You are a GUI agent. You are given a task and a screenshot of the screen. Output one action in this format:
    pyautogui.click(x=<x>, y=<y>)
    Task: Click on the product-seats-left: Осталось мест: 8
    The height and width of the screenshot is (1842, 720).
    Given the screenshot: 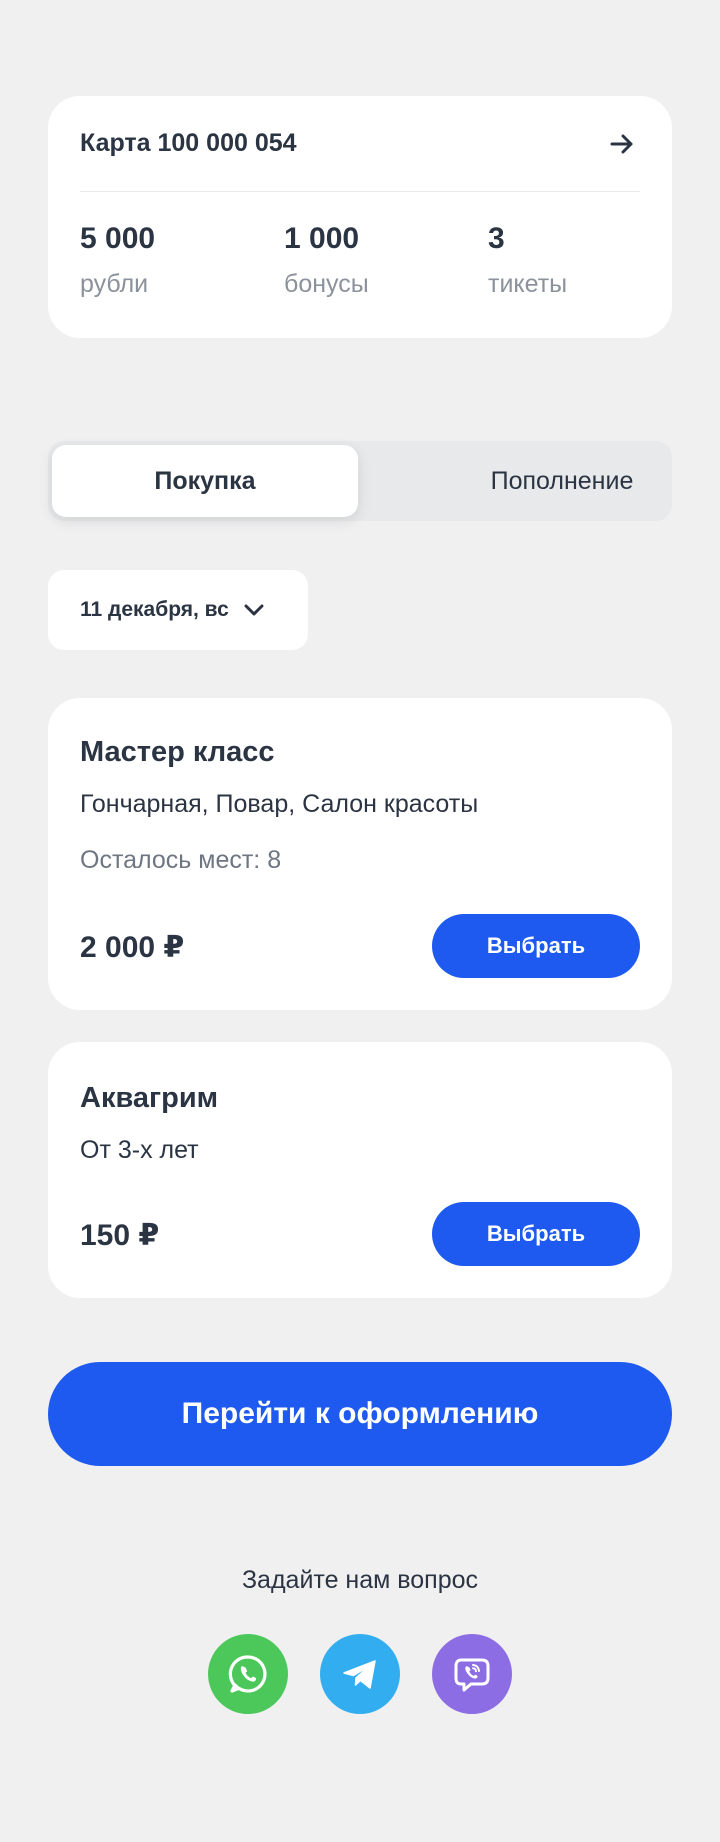 What is the action you would take?
    pyautogui.click(x=181, y=860)
    